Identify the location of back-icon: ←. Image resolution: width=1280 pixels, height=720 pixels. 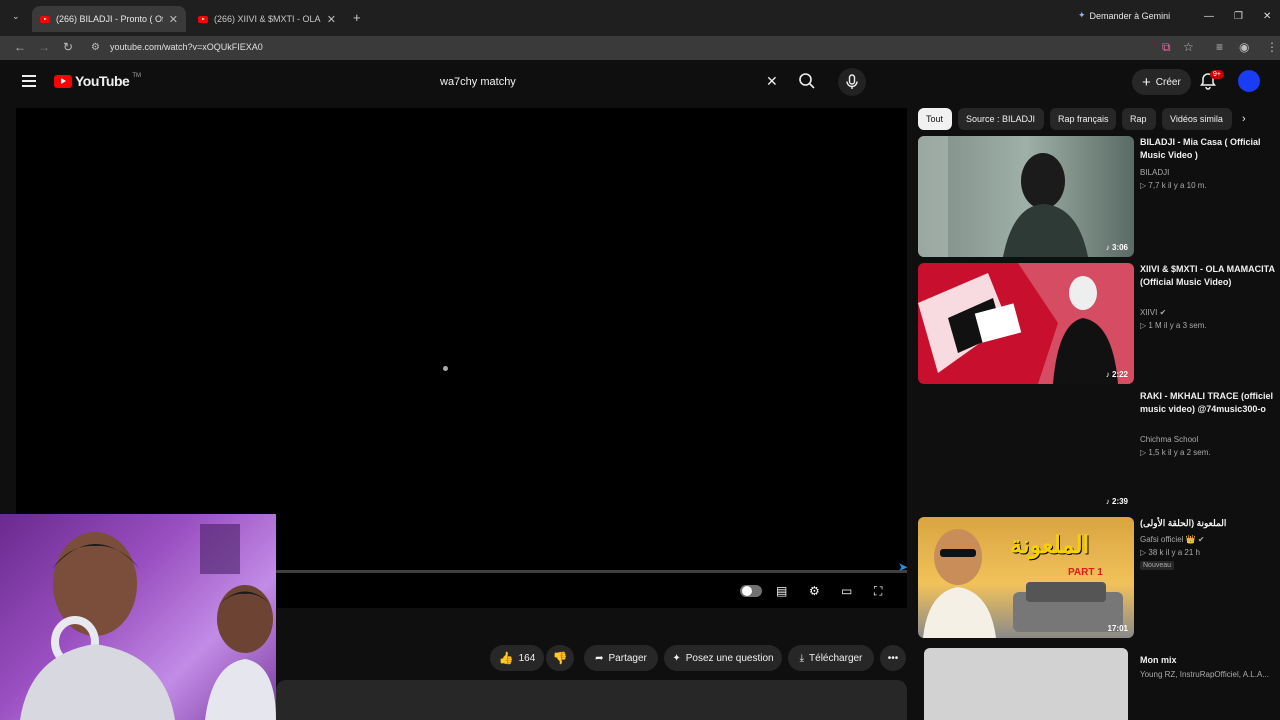
(20, 47).